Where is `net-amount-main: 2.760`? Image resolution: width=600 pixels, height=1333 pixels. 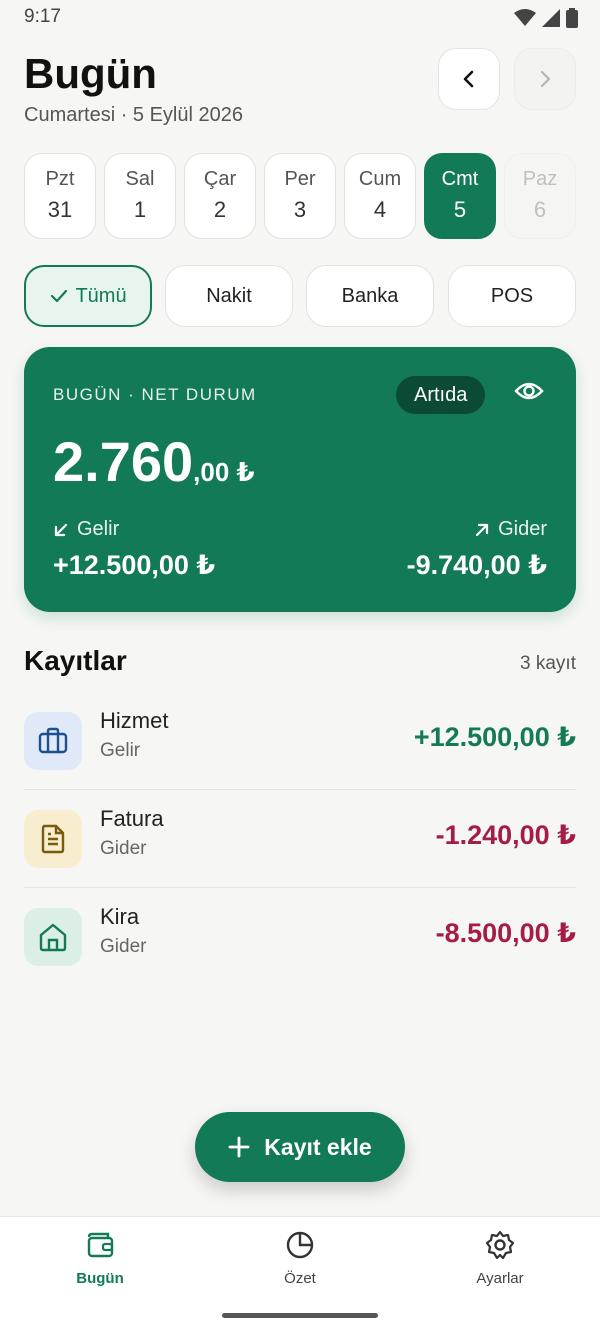
net-amount-main: 2.760 is located at coordinates (123, 461).